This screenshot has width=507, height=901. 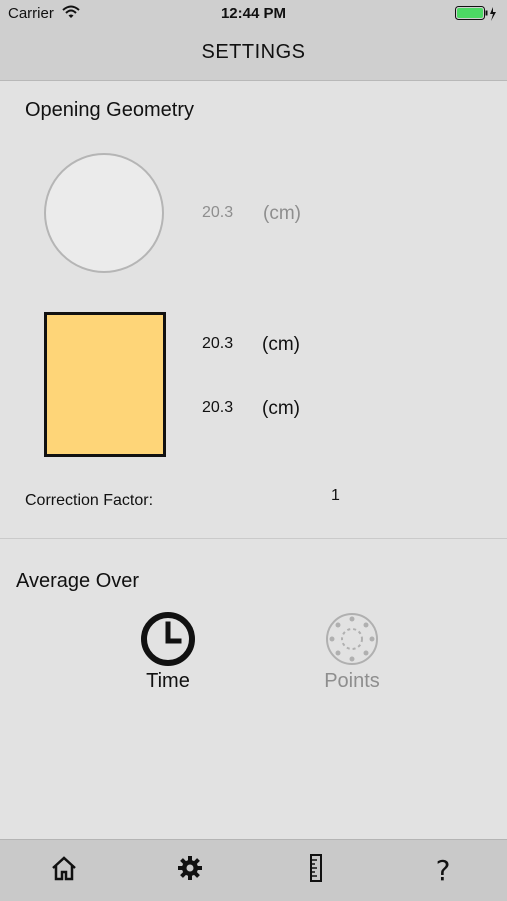 I want to click on navigation-bar: SETTINGS, so click(x=253, y=54).